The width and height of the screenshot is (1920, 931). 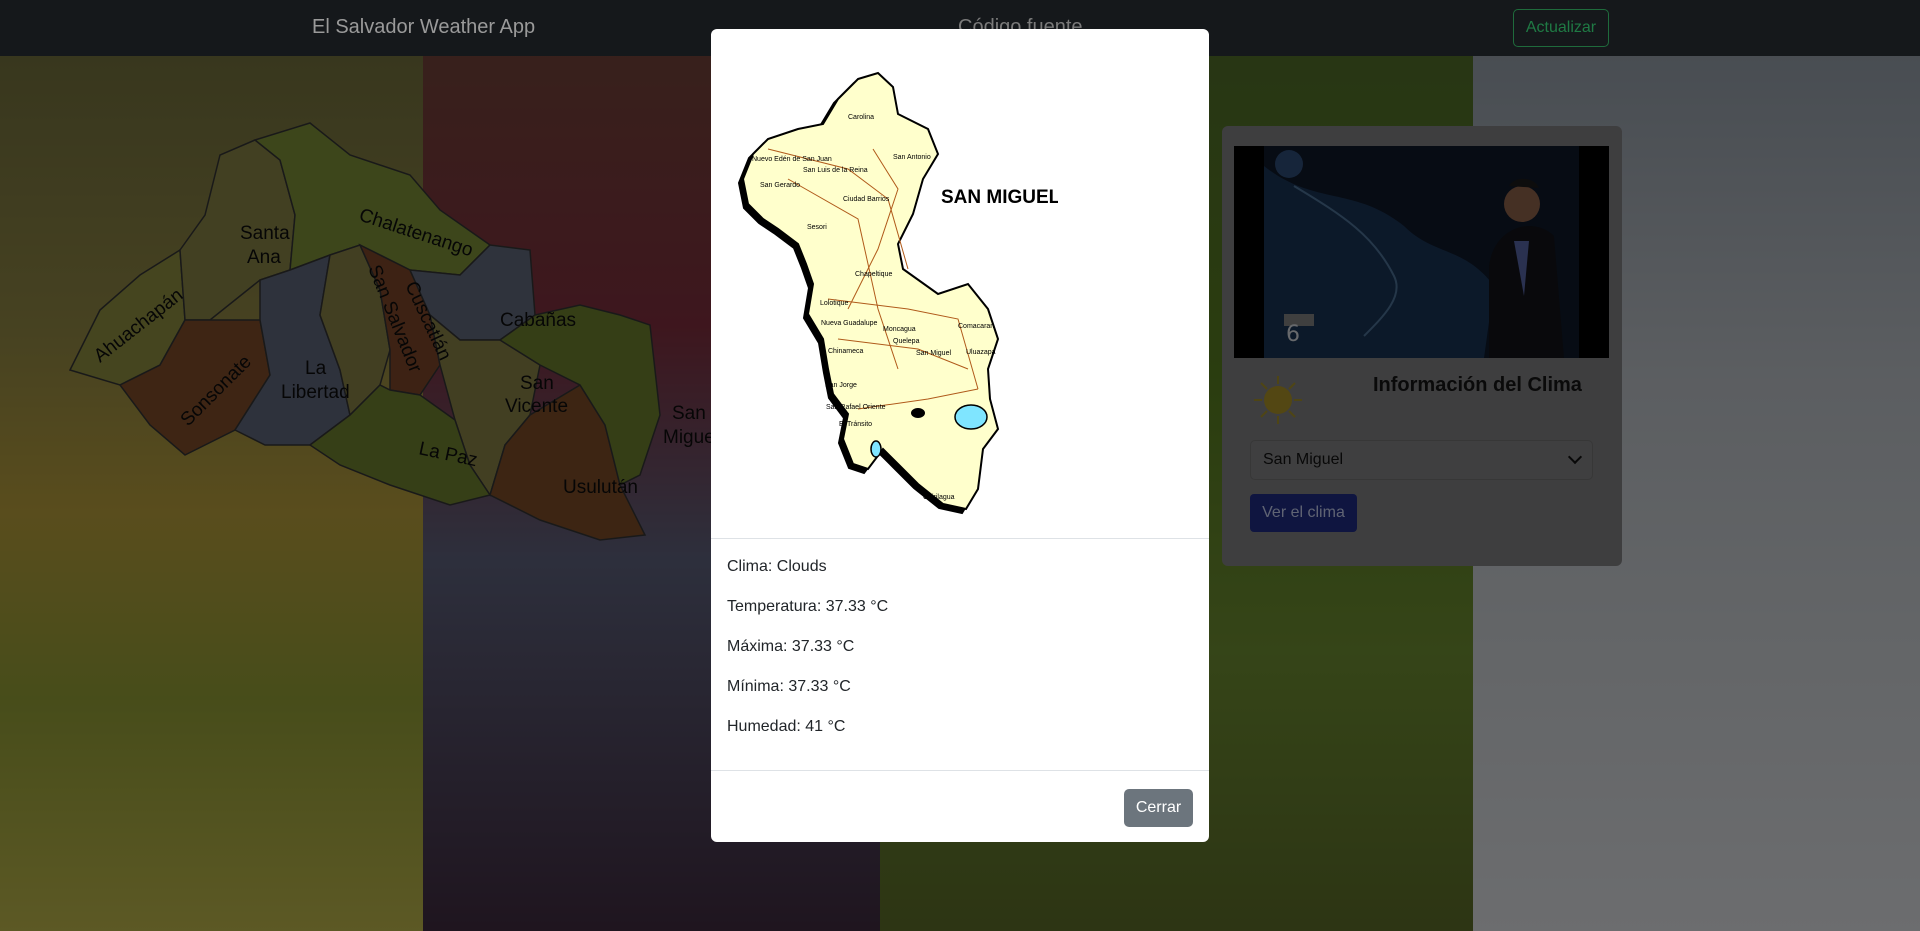 What do you see at coordinates (873, 274) in the screenshot?
I see `town-chapeltique: Chapeltique` at bounding box center [873, 274].